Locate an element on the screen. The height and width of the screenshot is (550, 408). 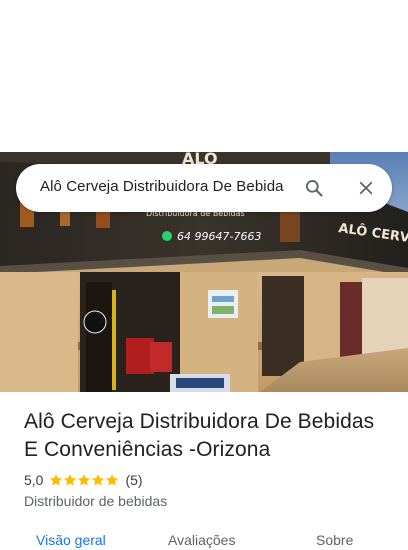
search-bar: Alô Cerveja Distribuidora De Bebida is located at coordinates (204, 188).